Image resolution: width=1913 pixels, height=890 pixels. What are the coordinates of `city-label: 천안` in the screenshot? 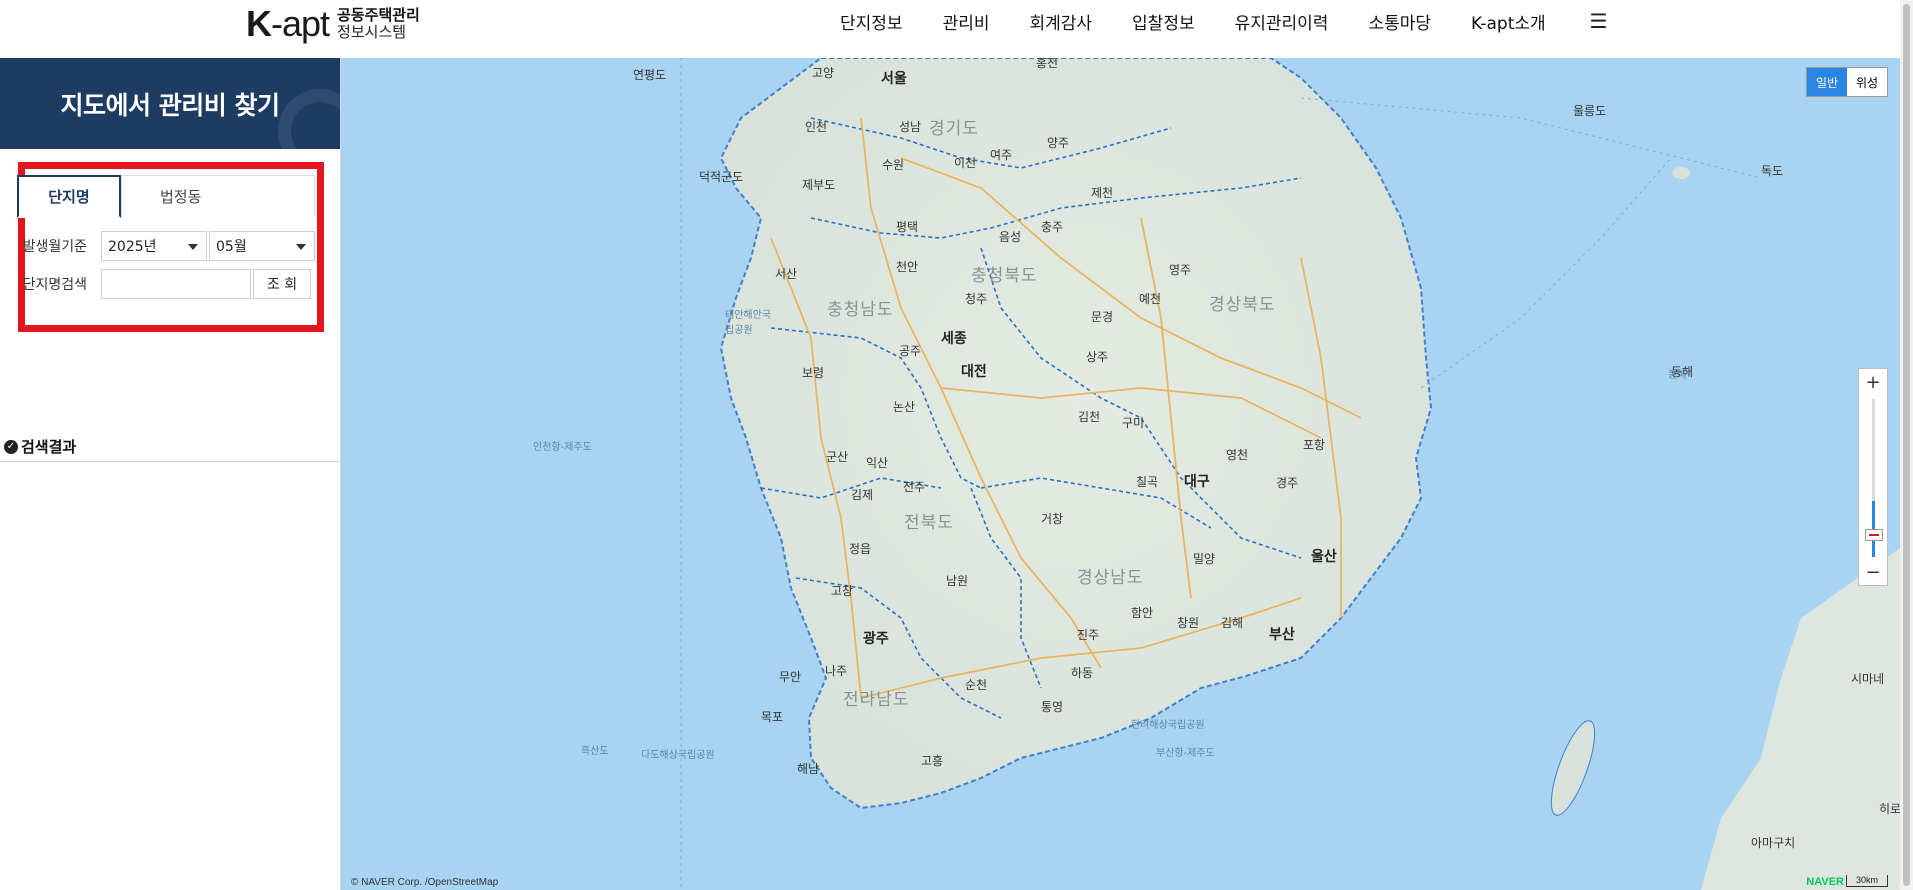 It's located at (907, 267).